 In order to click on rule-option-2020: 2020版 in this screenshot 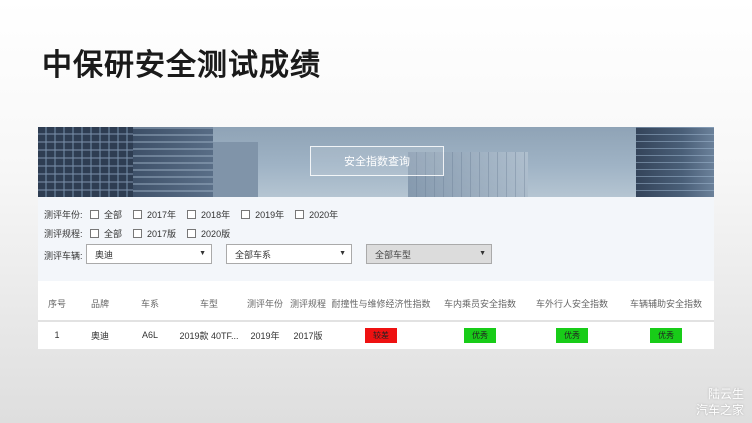, I will do `click(208, 233)`.